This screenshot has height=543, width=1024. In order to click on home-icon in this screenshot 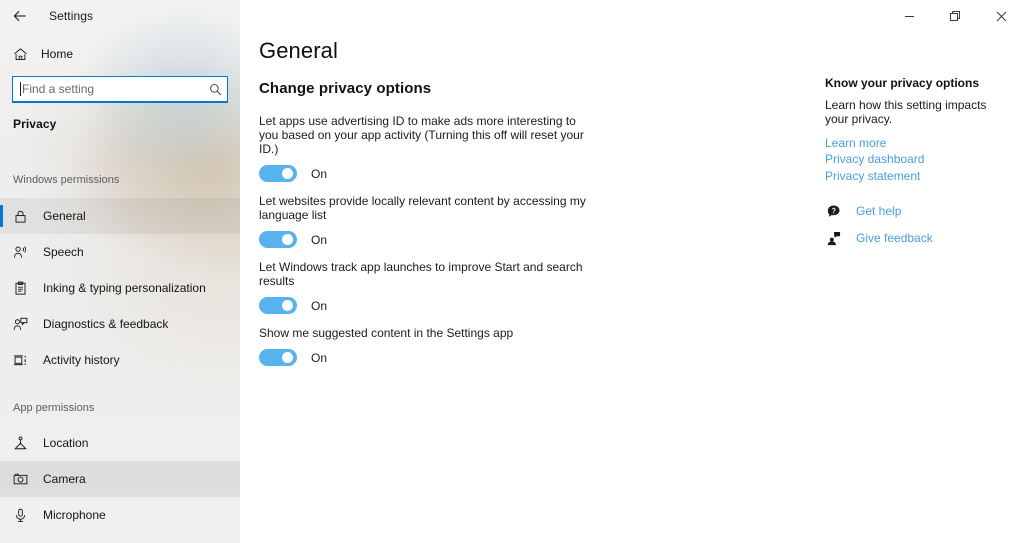, I will do `click(22, 54)`.